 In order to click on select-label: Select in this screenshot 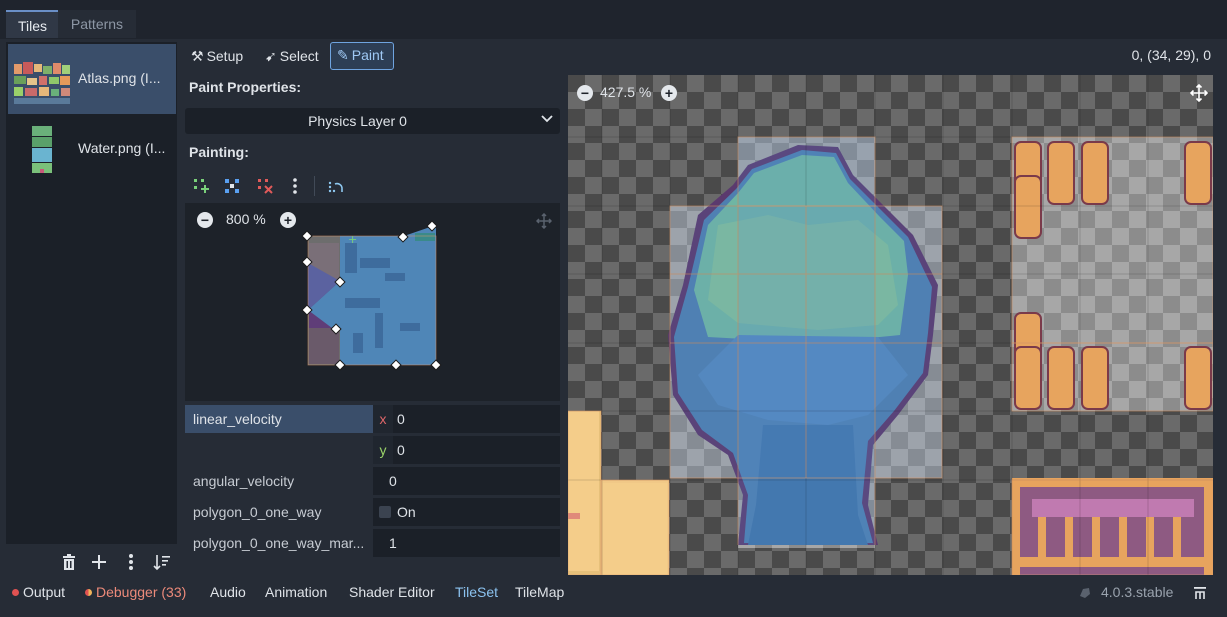, I will do `click(299, 56)`.